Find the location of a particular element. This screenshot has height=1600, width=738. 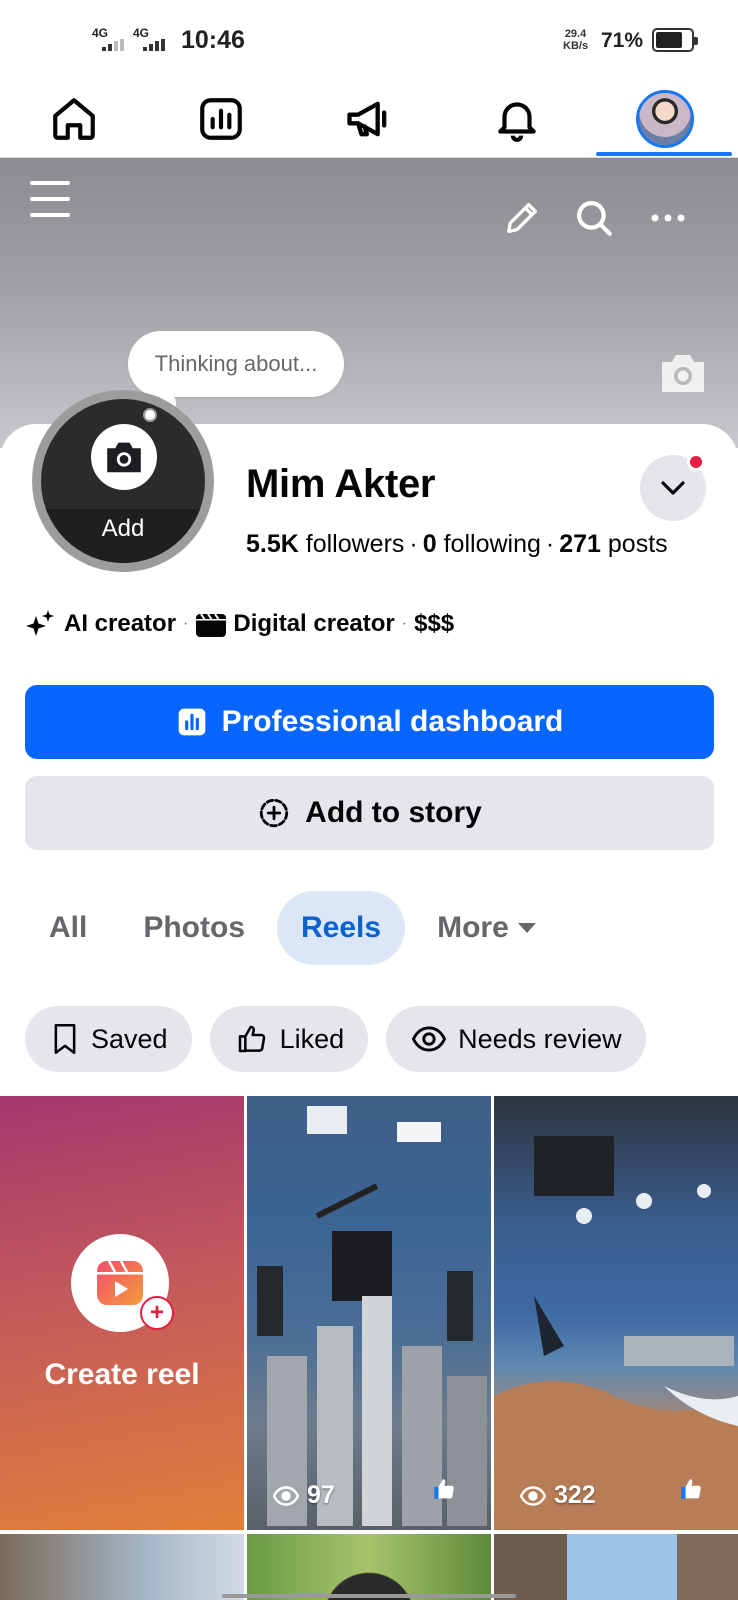

profile-name: Mim Akter is located at coordinates (341, 484).